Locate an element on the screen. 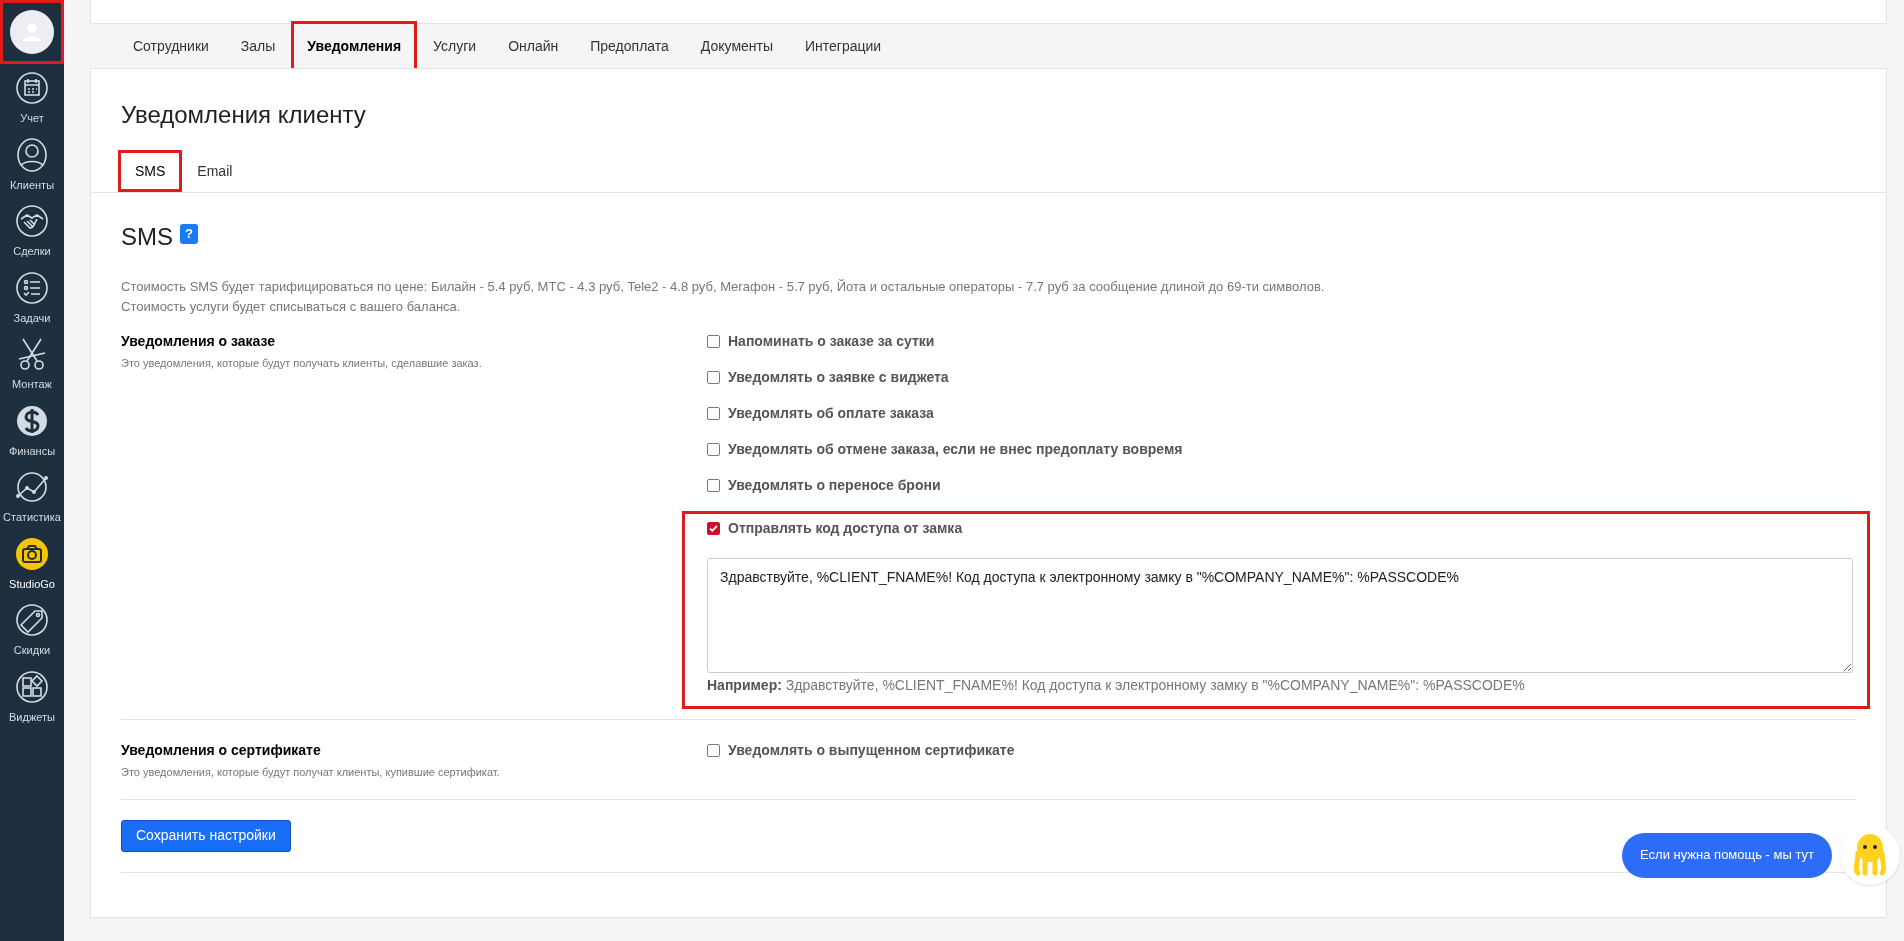 The image size is (1904, 941). user-avatar-icon is located at coordinates (32, 32).